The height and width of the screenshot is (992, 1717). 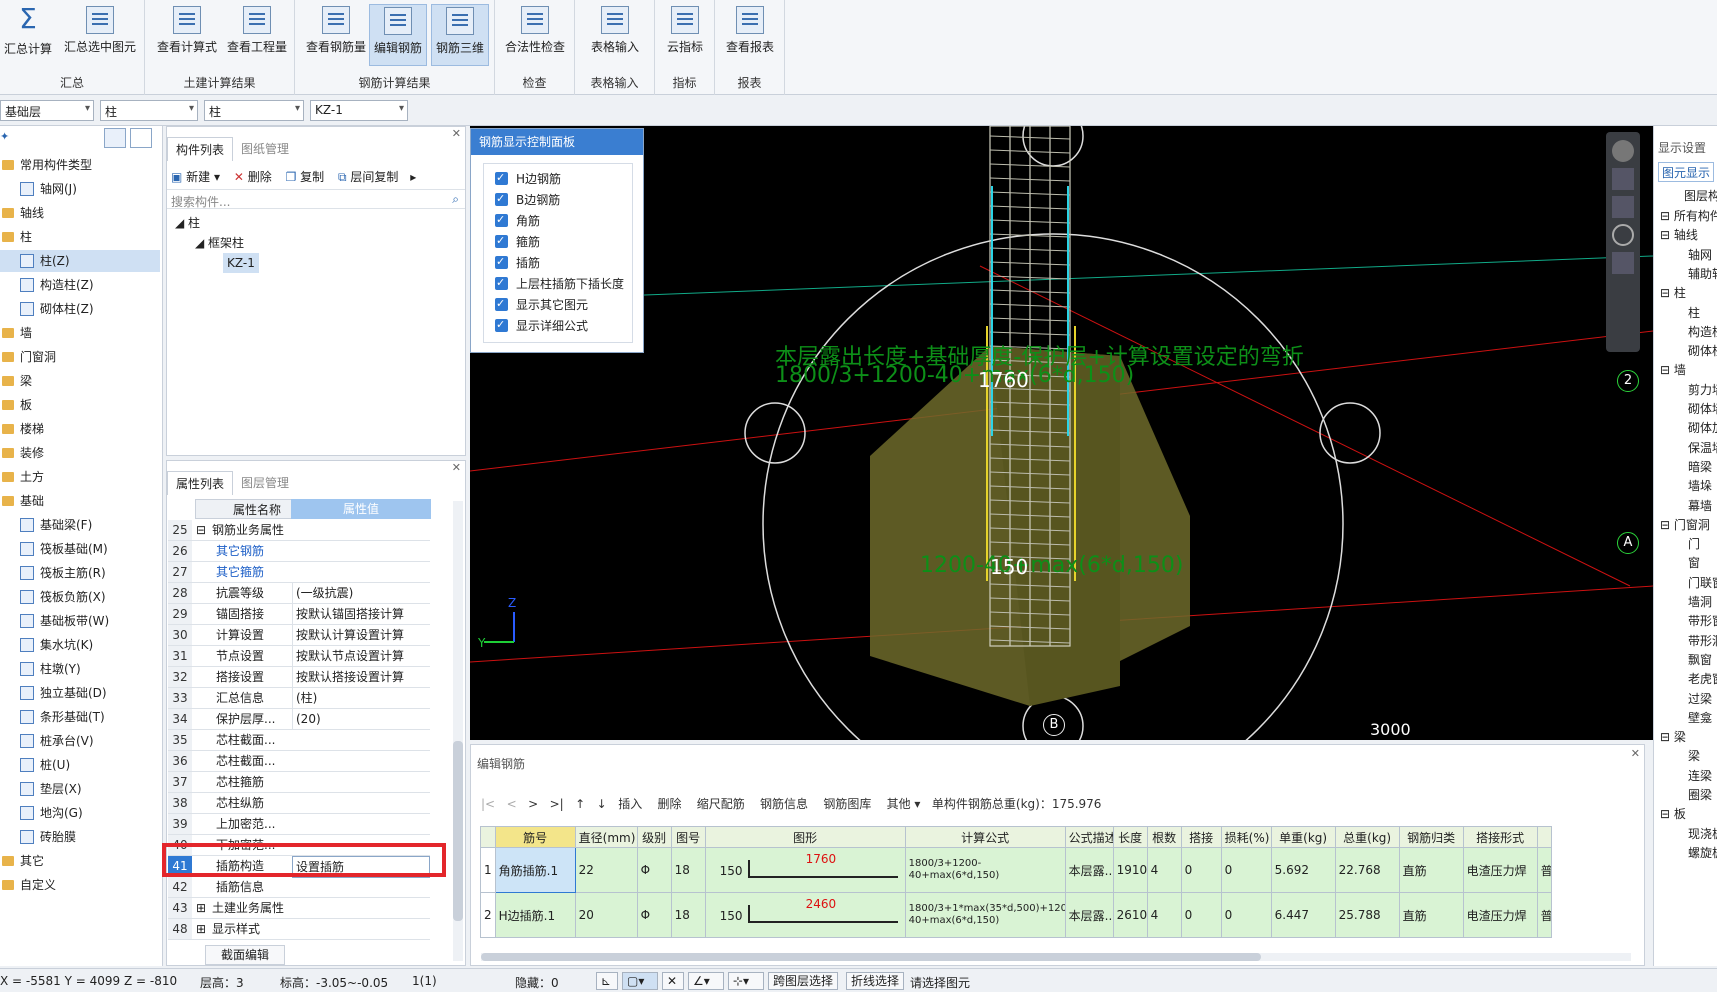 I want to click on cloud-index-button: 云指标, so click(x=685, y=35).